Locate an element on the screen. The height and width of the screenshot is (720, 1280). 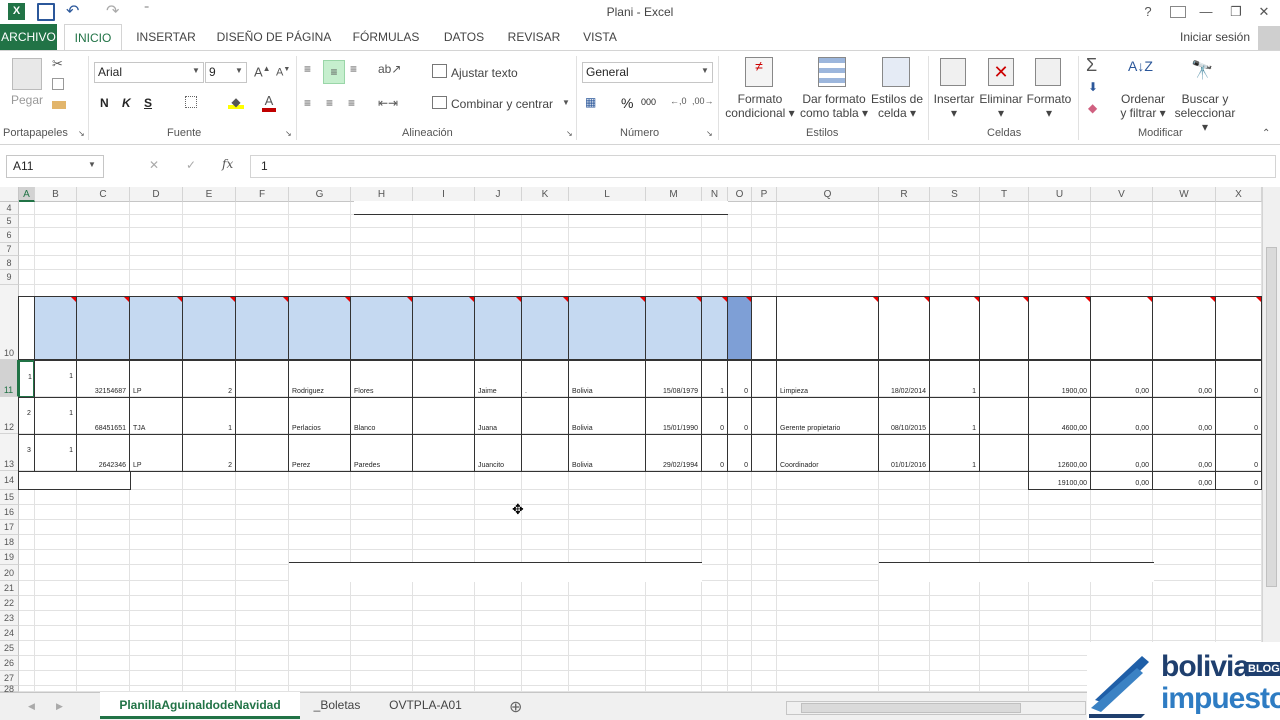
scrollbar-thumb is located at coordinates (911, 708).